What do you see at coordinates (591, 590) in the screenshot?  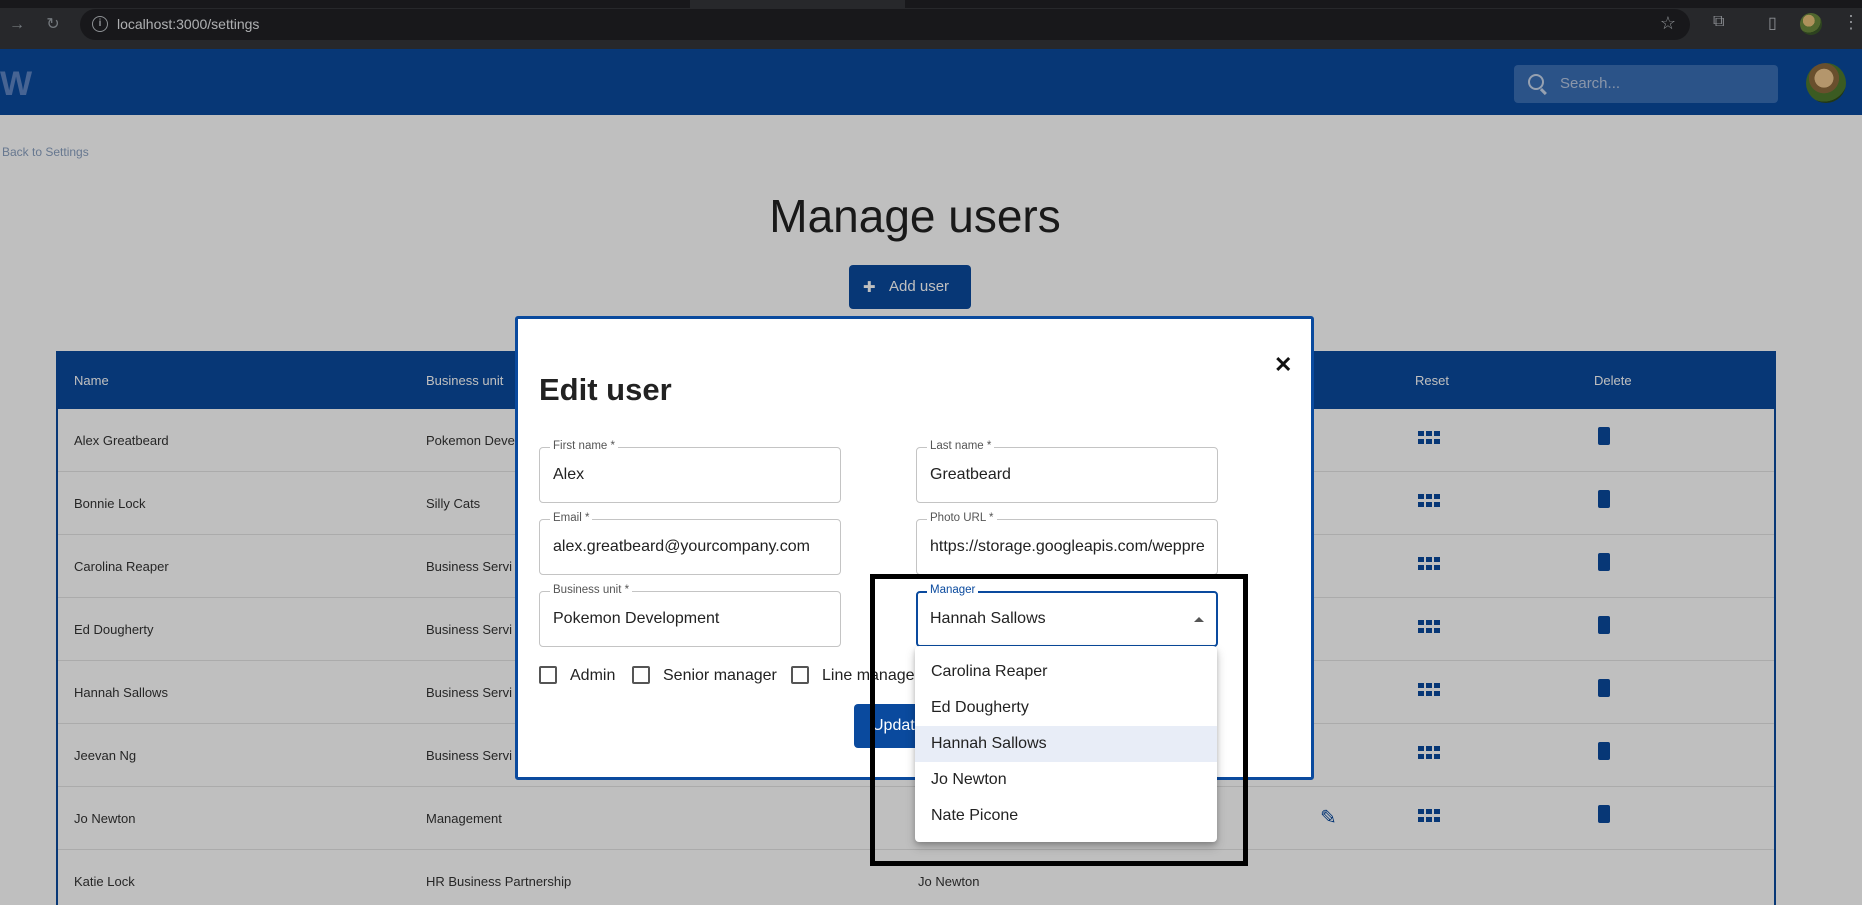 I see `business-unit-label: Business unit *` at bounding box center [591, 590].